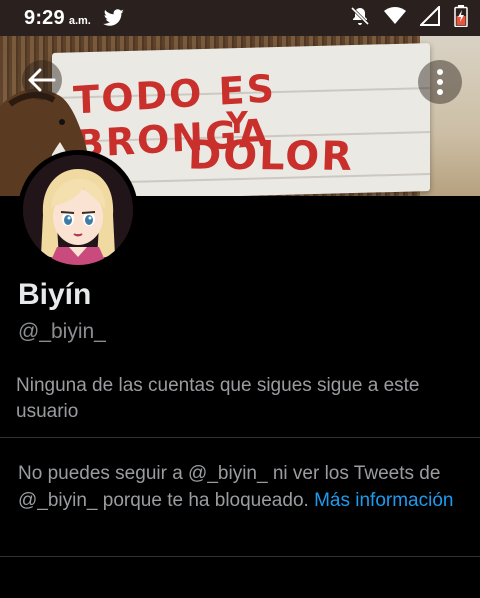 This screenshot has height=598, width=480. Describe the element at coordinates (55, 294) in the screenshot. I see `profile-display-name: Biyín` at that location.